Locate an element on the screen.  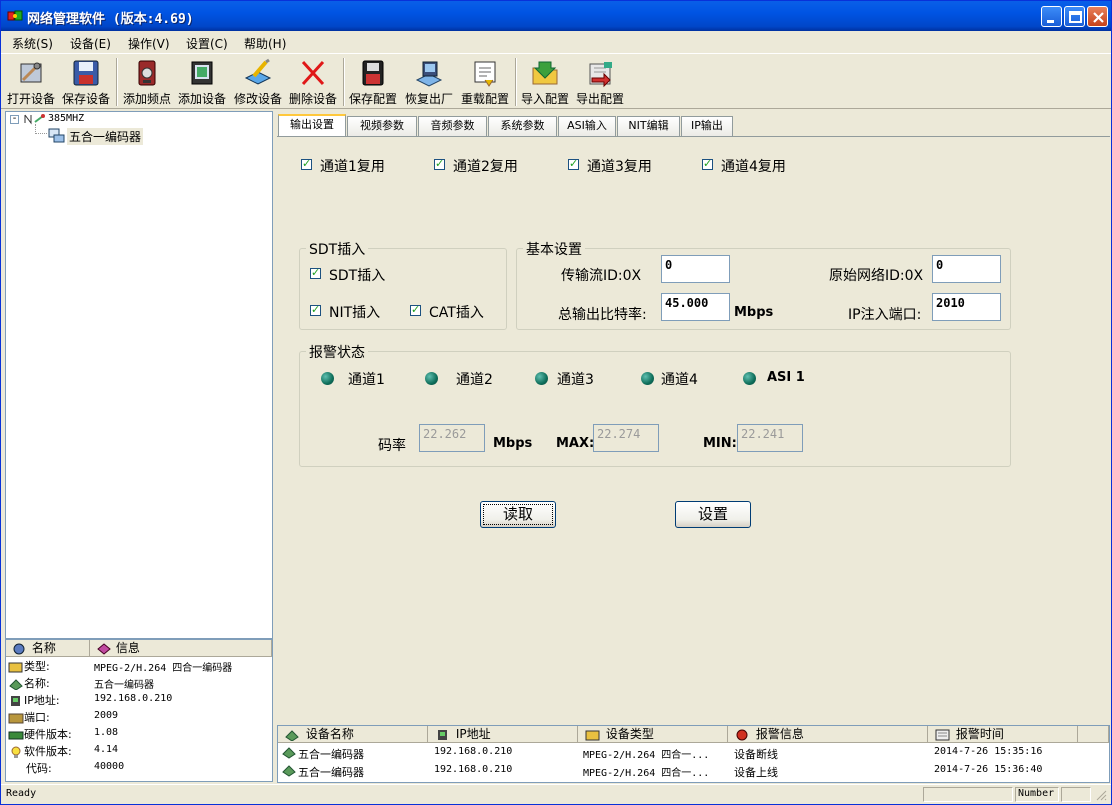
log-header-type: 设备类型 is located at coordinates (653, 734).